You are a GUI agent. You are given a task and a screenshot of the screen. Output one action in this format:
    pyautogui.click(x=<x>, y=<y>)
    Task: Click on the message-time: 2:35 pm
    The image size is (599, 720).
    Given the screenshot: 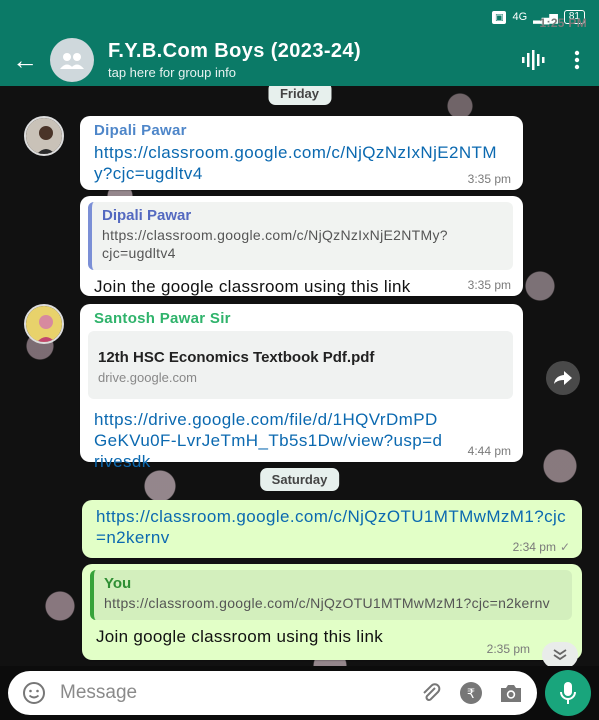 What is the action you would take?
    pyautogui.click(x=508, y=649)
    